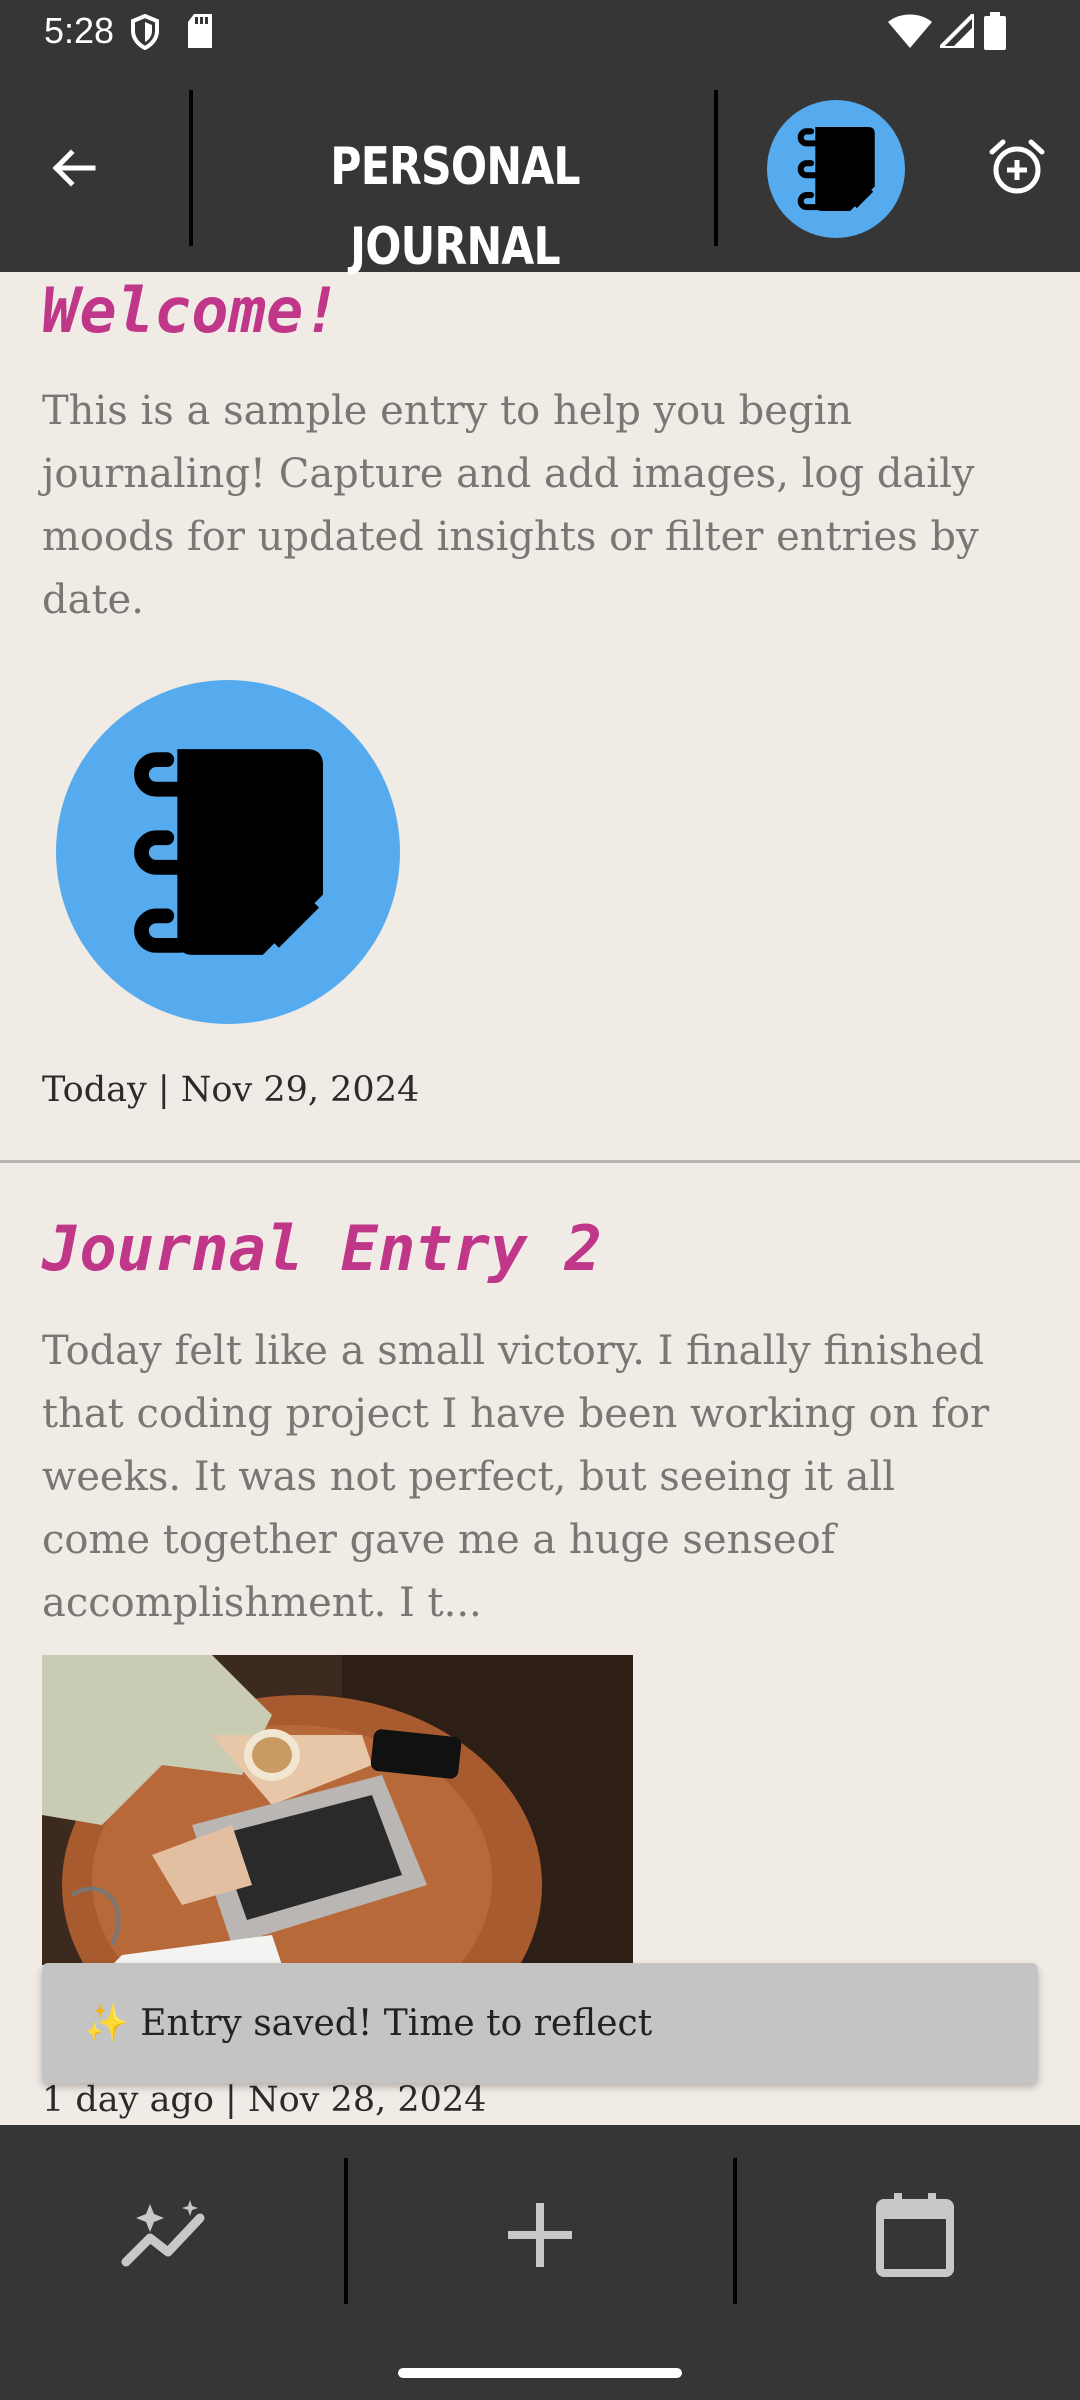 Image resolution: width=1080 pixels, height=2400 pixels. I want to click on entry-image, so click(228, 852).